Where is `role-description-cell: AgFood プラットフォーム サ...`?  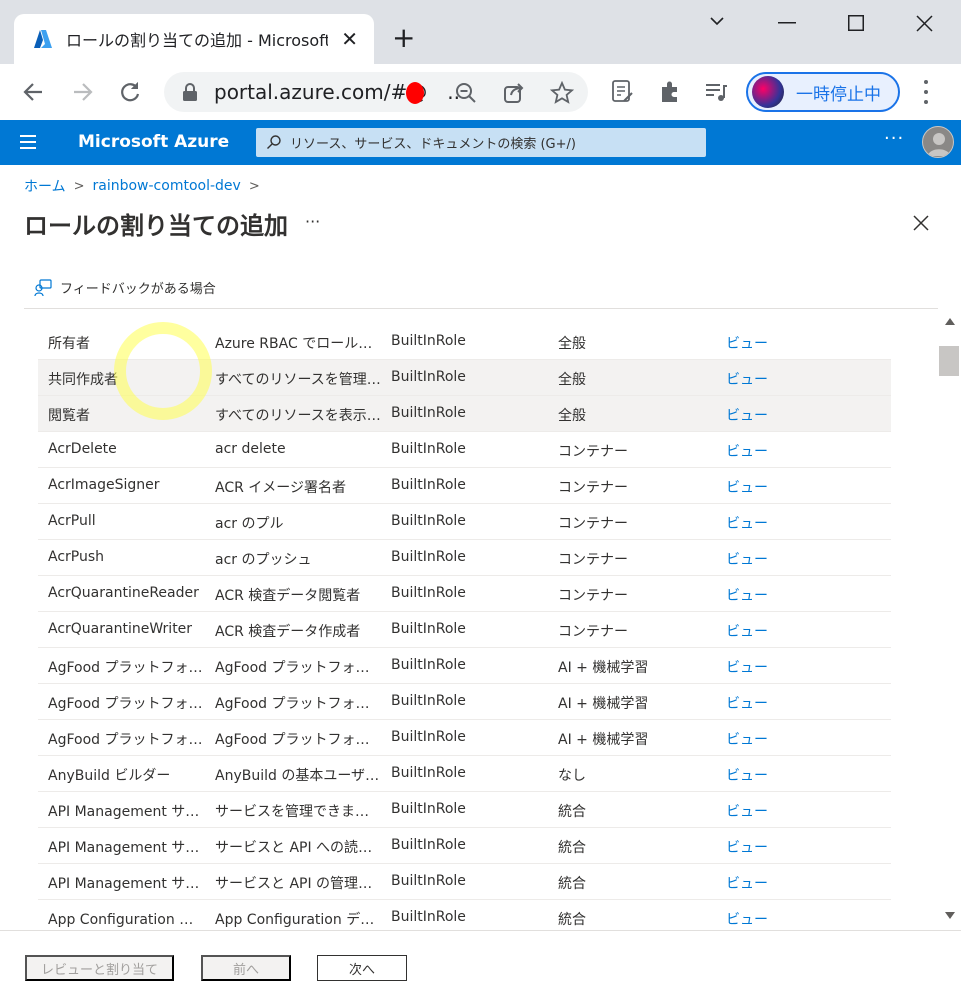 role-description-cell: AgFood プラットフォーム サ... is located at coordinates (298, 740).